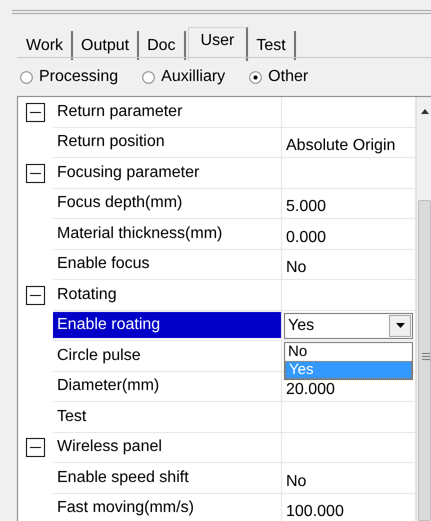  Describe the element at coordinates (99, 356) in the screenshot. I see `property-label: Circle pulse` at that location.